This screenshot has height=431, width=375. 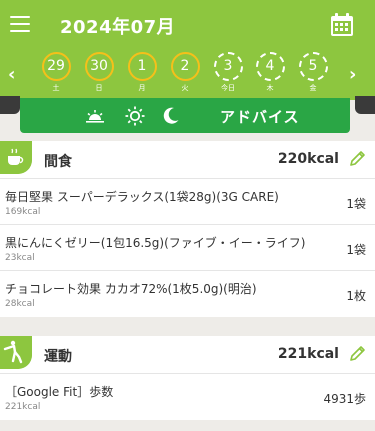 What do you see at coordinates (99, 88) in the screenshot?
I see `day-weekday: 日` at bounding box center [99, 88].